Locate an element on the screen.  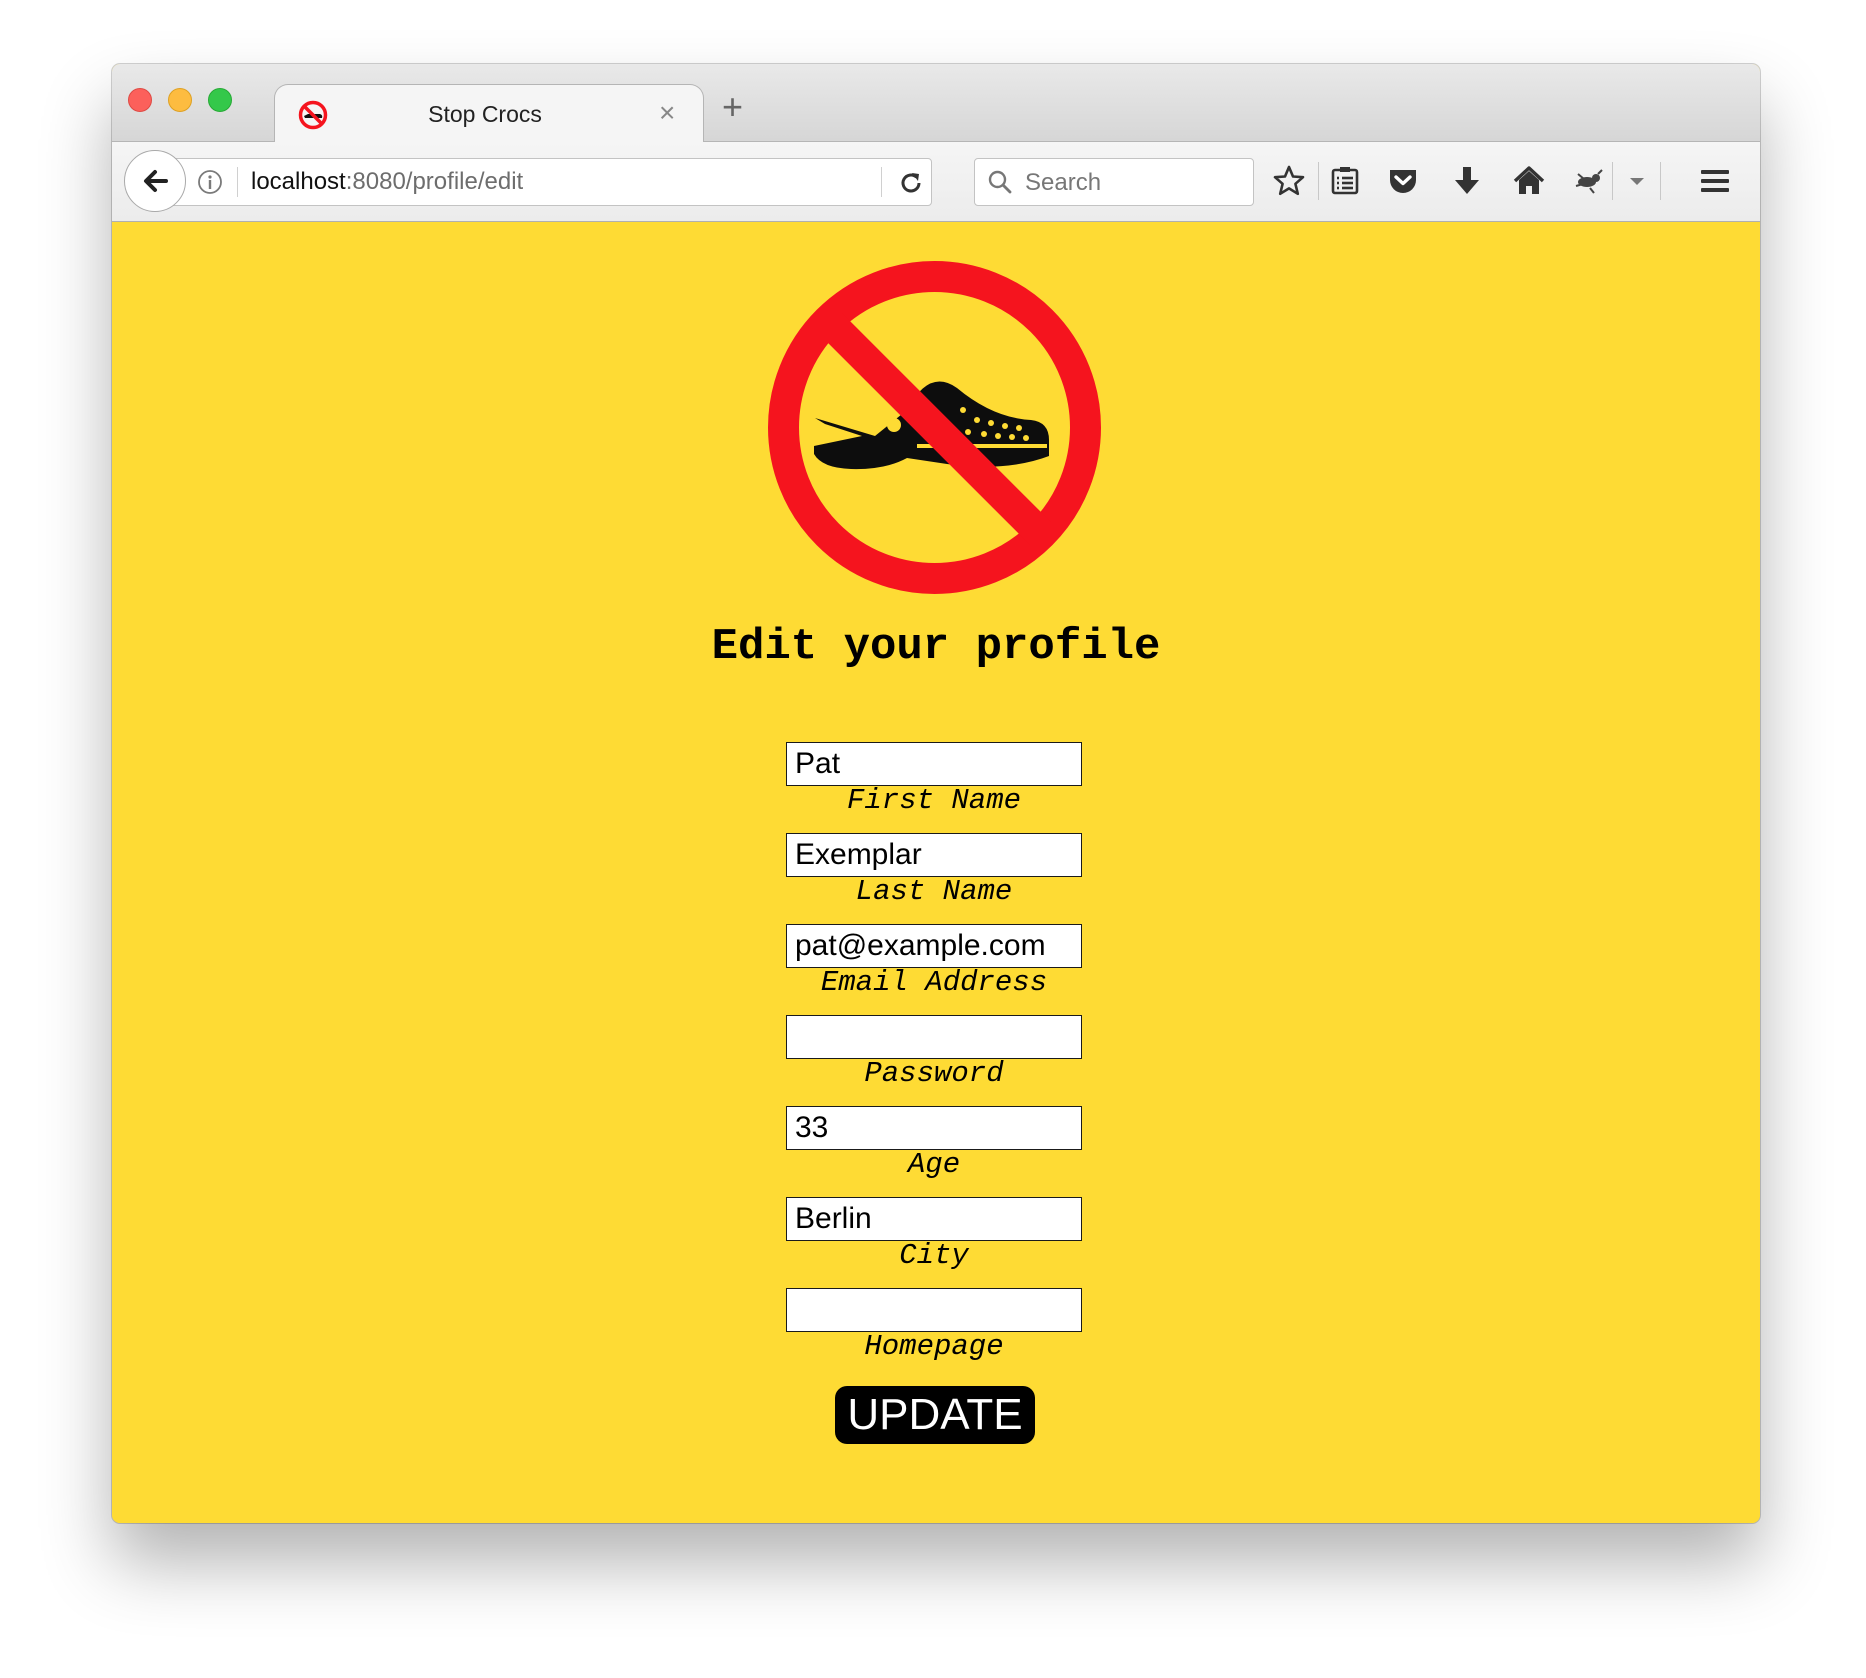
reading-list-icon is located at coordinates (1345, 181).